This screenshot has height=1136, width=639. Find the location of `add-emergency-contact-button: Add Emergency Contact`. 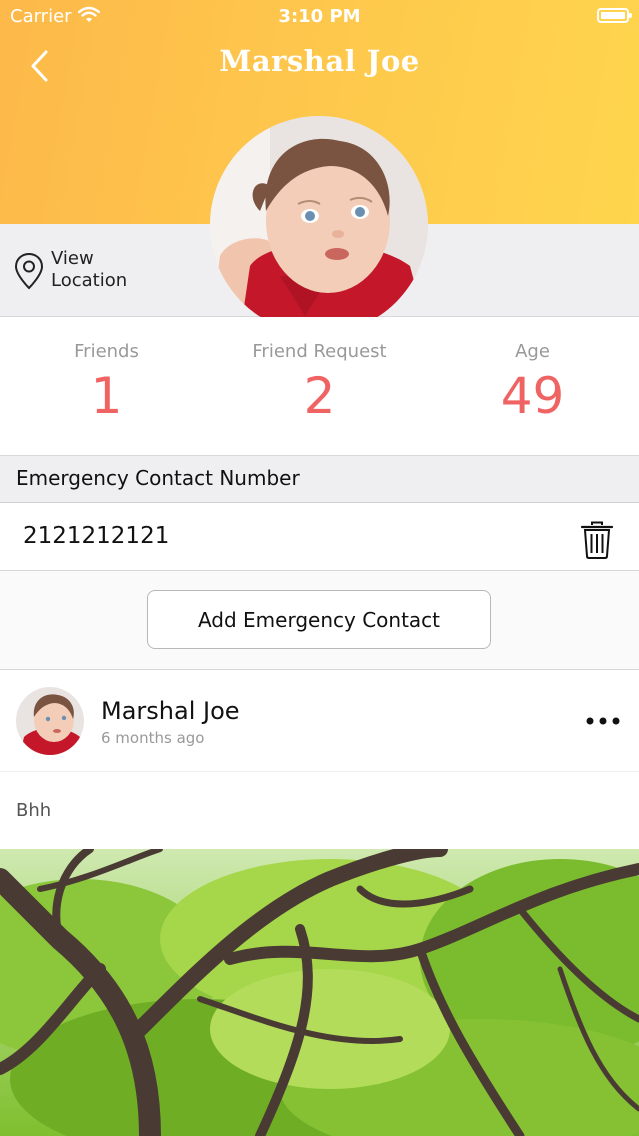

add-emergency-contact-button: Add Emergency Contact is located at coordinates (319, 619).